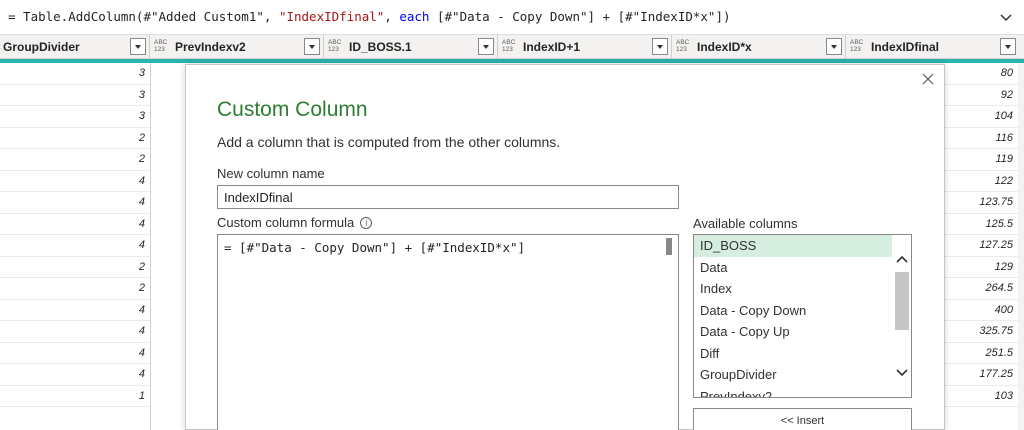 The height and width of the screenshot is (430, 1024). Describe the element at coordinates (143, 16) in the screenshot. I see `formula-prefix: = Table.AddColumn(#"Added Custom1",` at that location.